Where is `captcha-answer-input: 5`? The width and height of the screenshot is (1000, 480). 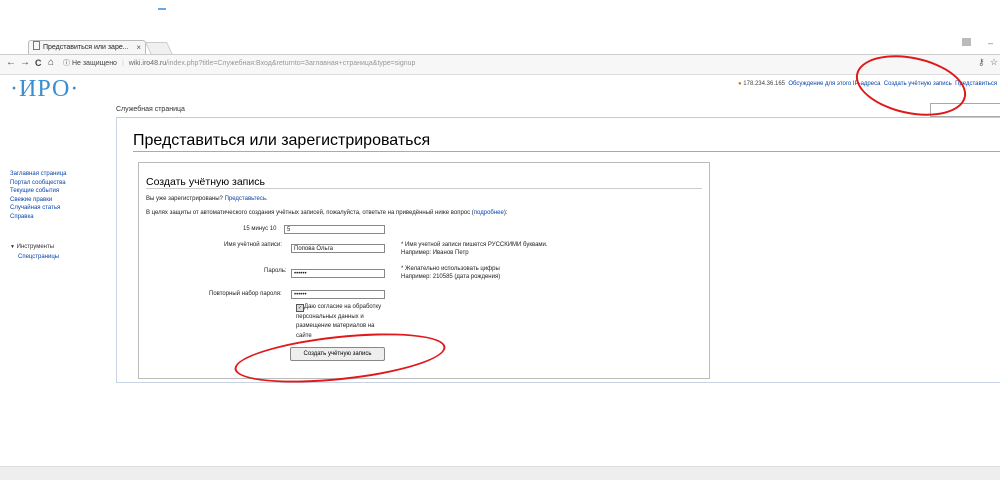
captcha-answer-input: 5 is located at coordinates (334, 229).